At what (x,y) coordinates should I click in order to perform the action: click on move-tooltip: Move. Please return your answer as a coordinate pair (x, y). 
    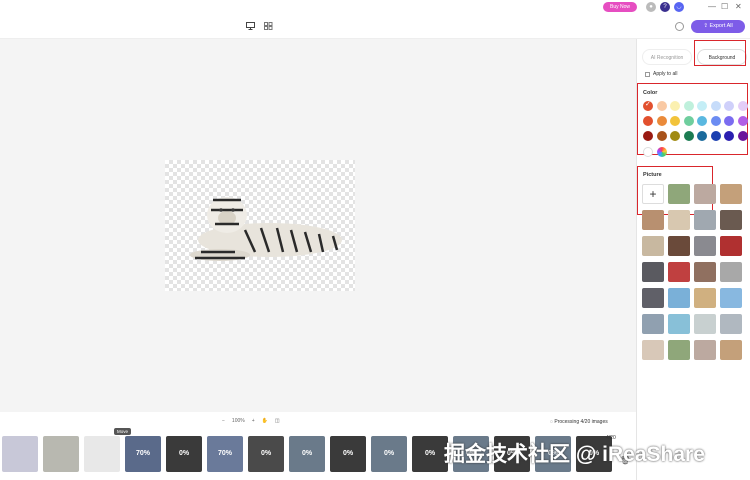
    Looking at the image, I should click on (123, 431).